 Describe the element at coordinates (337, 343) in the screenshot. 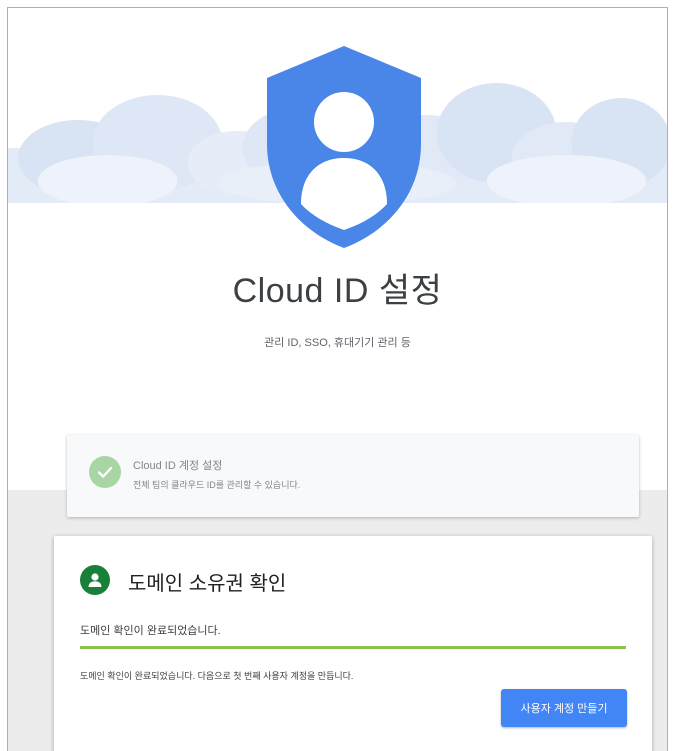

I see `page-subtitle: 관리 ID, SSO, 휴대기기 관리 등` at that location.